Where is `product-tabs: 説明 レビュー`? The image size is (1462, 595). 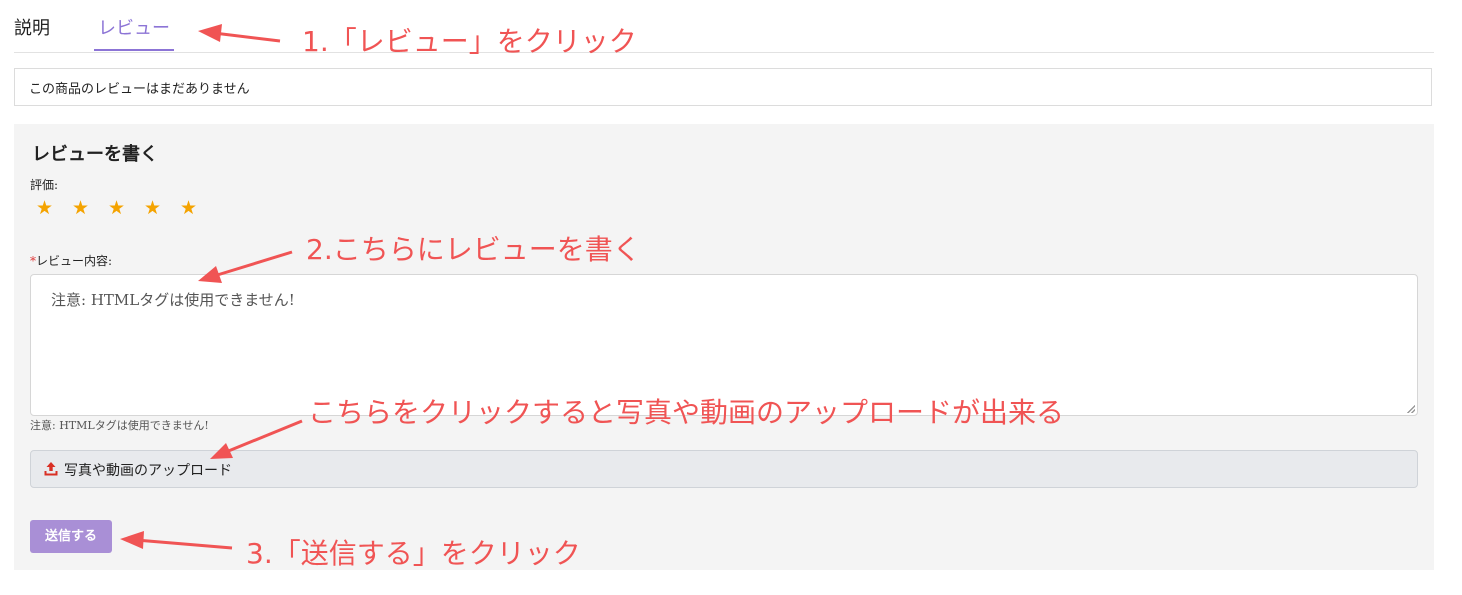 product-tabs: 説明 レビュー is located at coordinates (724, 26).